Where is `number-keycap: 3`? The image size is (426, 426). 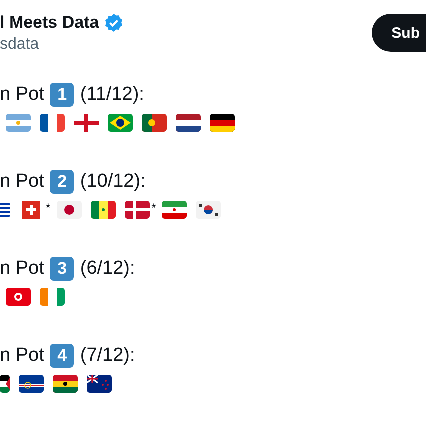
number-keycap: 3 is located at coordinates (62, 269).